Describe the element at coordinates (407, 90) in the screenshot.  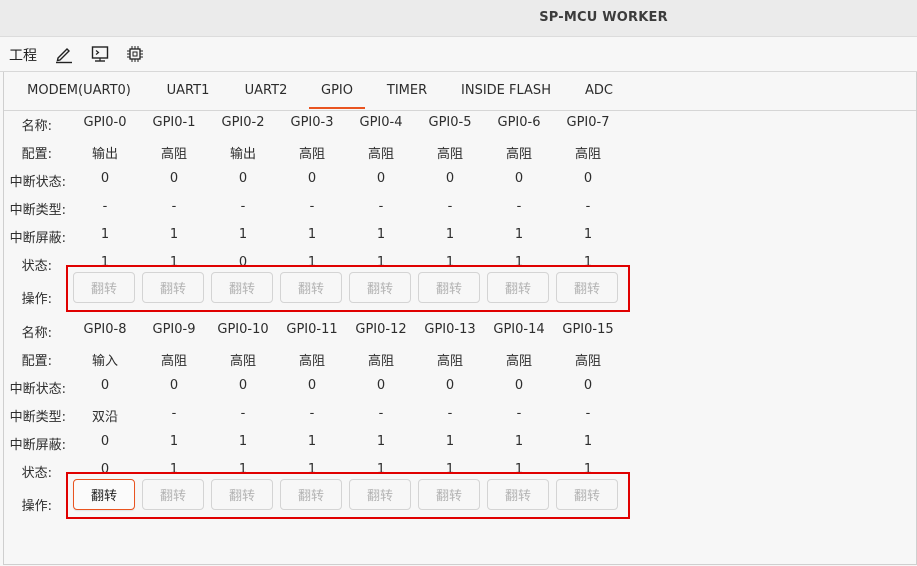
I see `tab-timer: TIMER` at that location.